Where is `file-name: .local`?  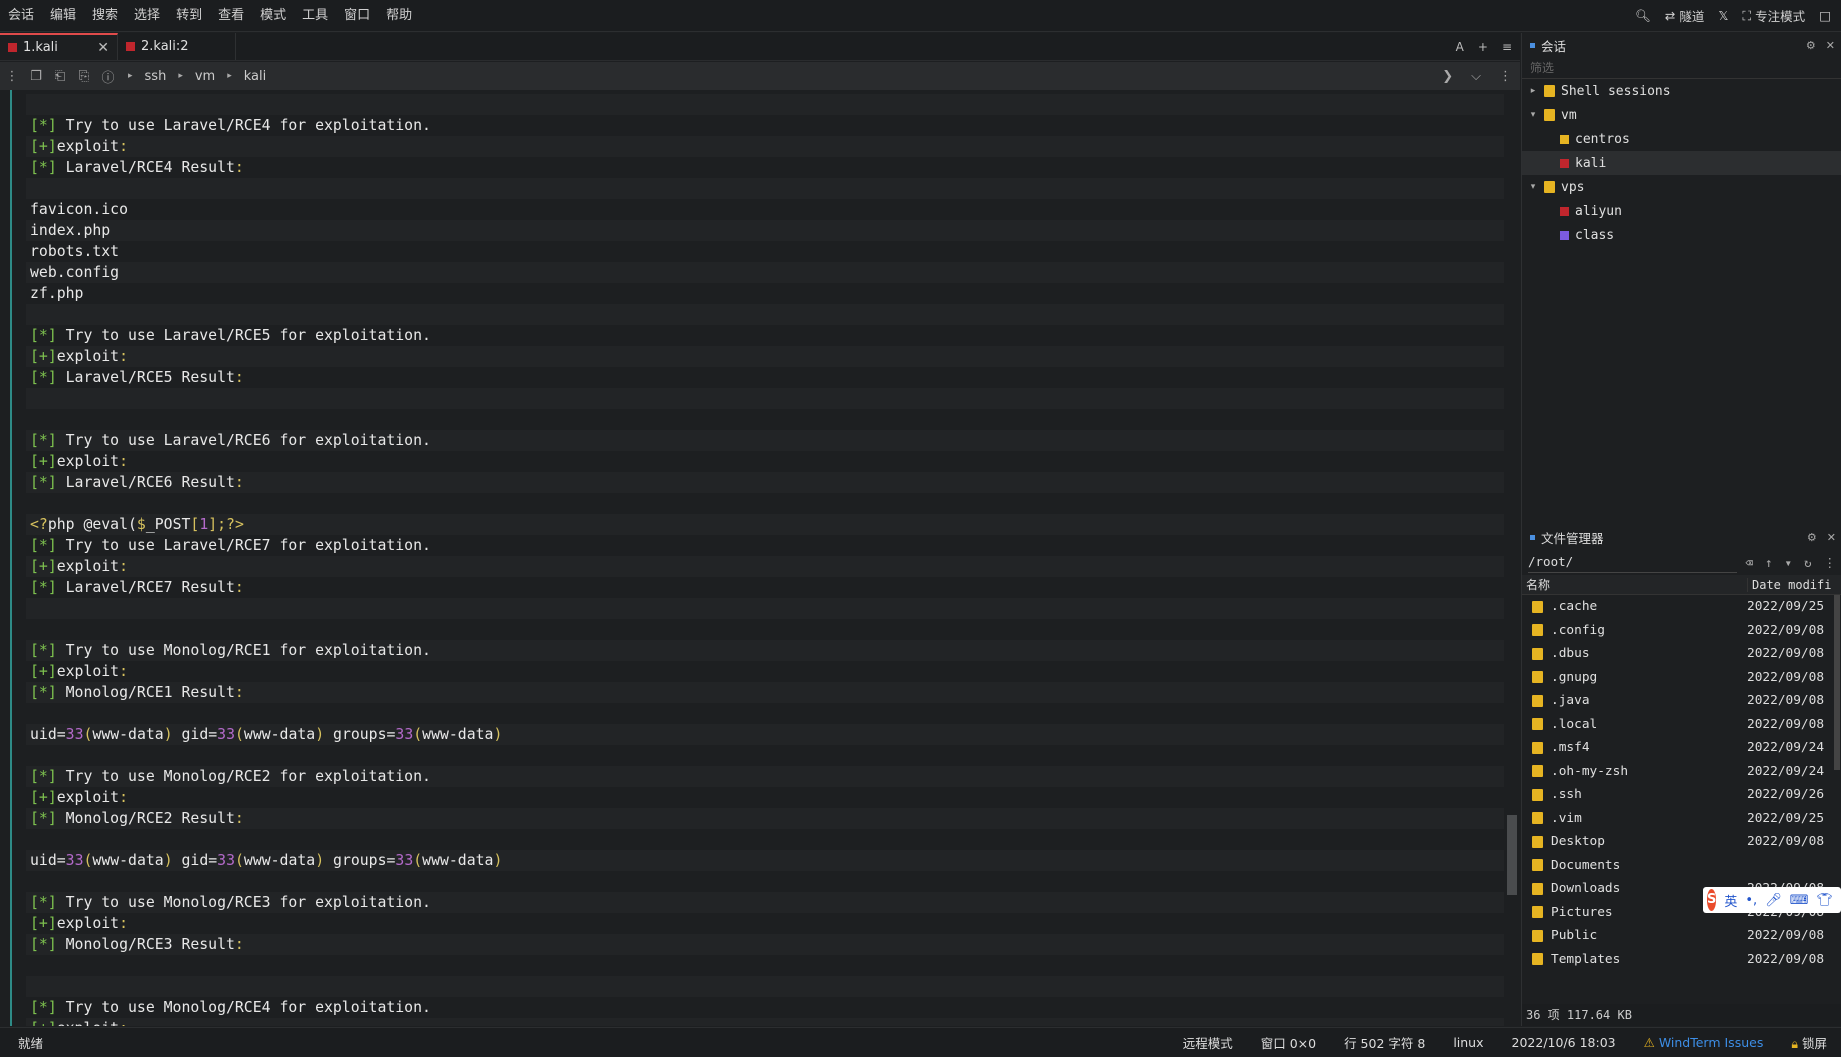 file-name: .local is located at coordinates (1574, 724).